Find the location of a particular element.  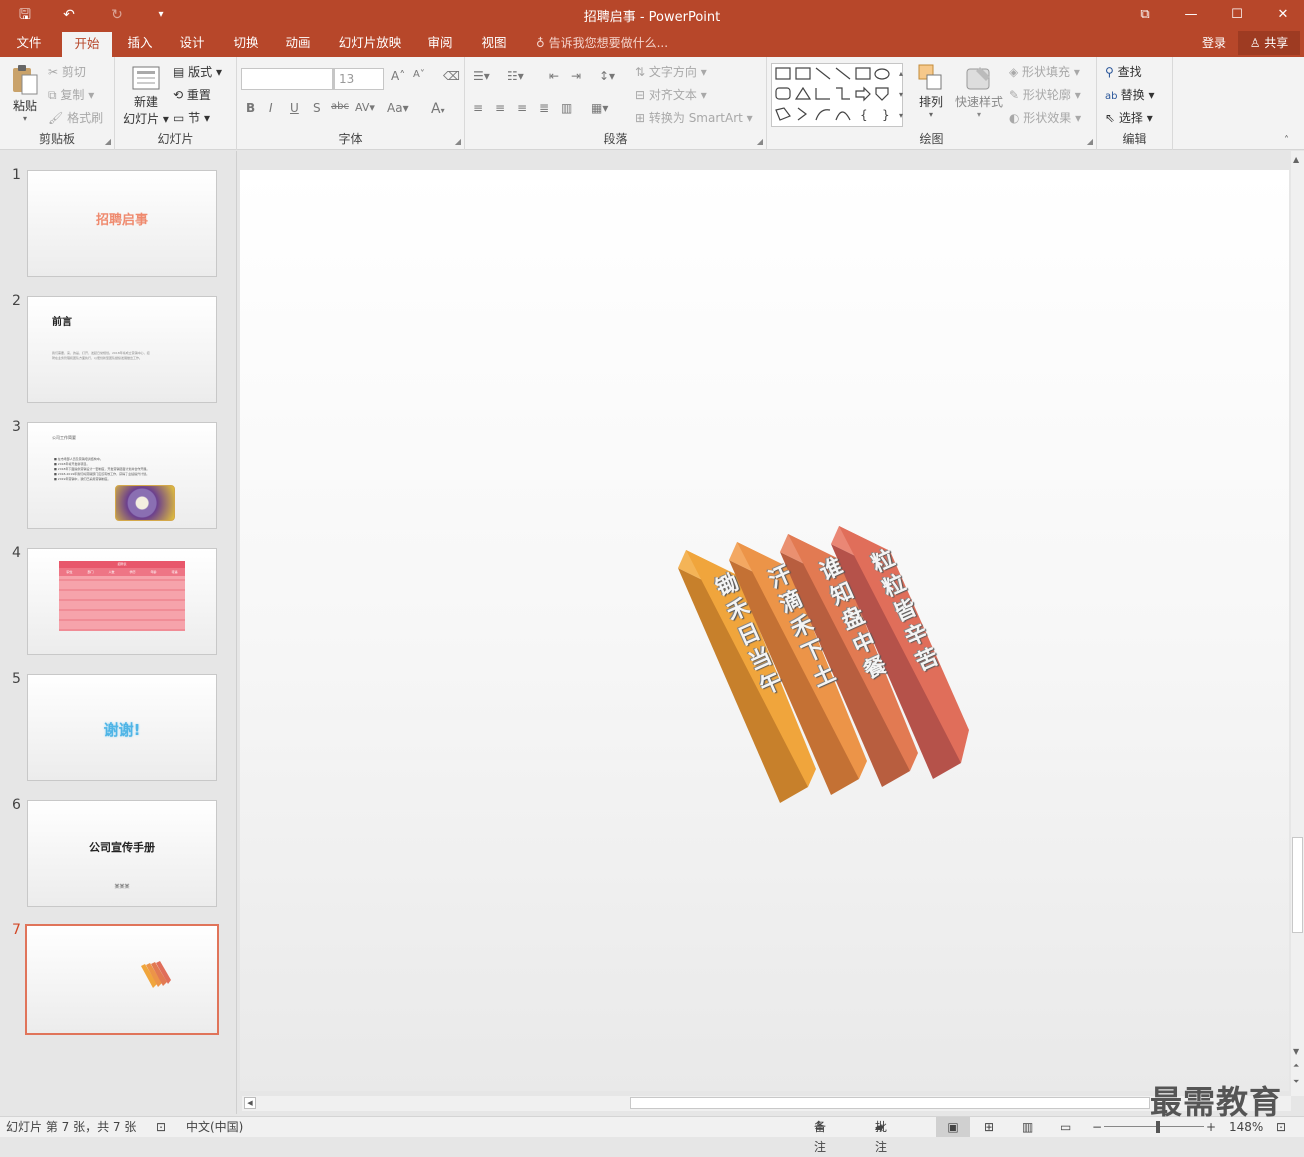

change-case-button: Aa▾ is located at coordinates (398, 108).